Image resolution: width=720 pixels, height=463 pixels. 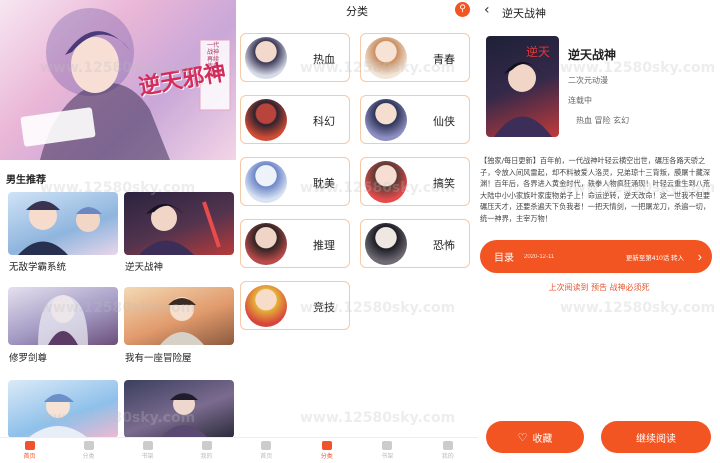 What do you see at coordinates (415, 119) in the screenshot?
I see `category-xianxia: 仙侠` at bounding box center [415, 119].